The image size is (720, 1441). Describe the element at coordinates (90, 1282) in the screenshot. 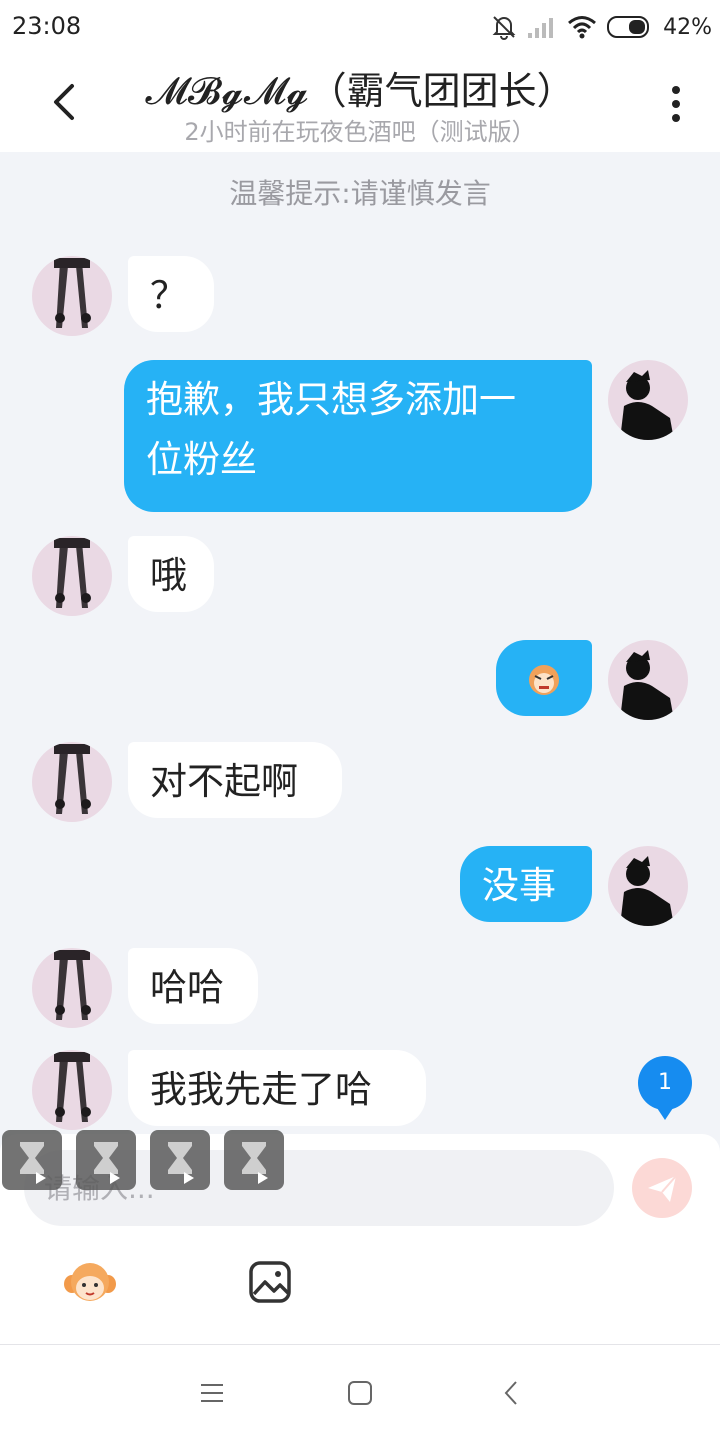

I see `emoji-sticker-button` at that location.